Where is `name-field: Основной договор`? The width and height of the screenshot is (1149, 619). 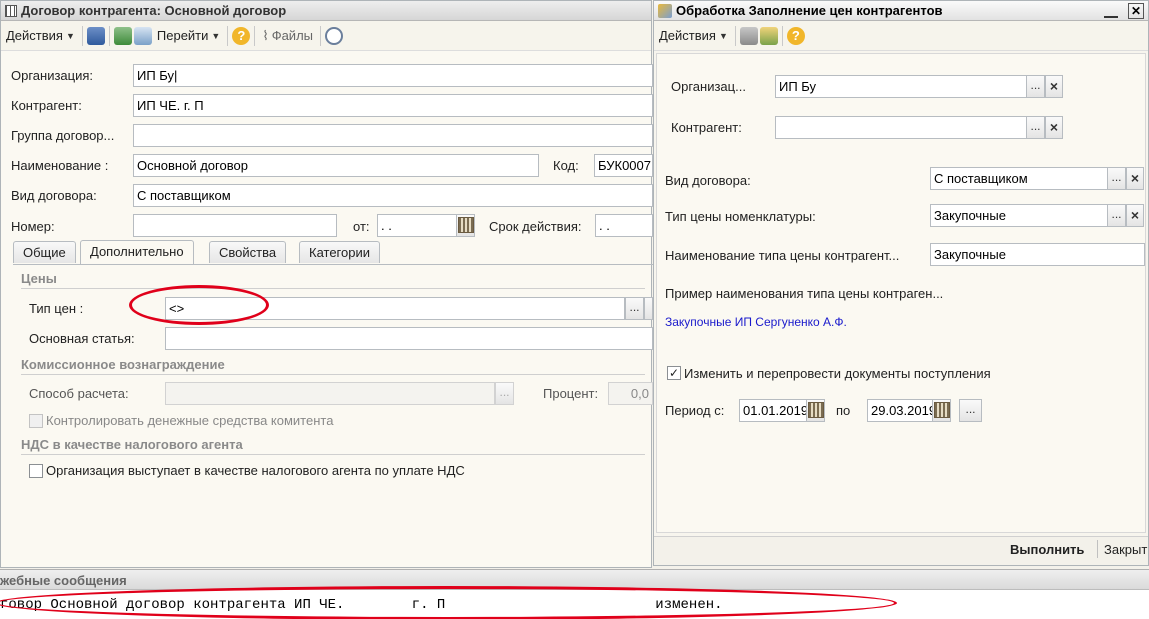
name-field: Основной договор is located at coordinates (336, 165).